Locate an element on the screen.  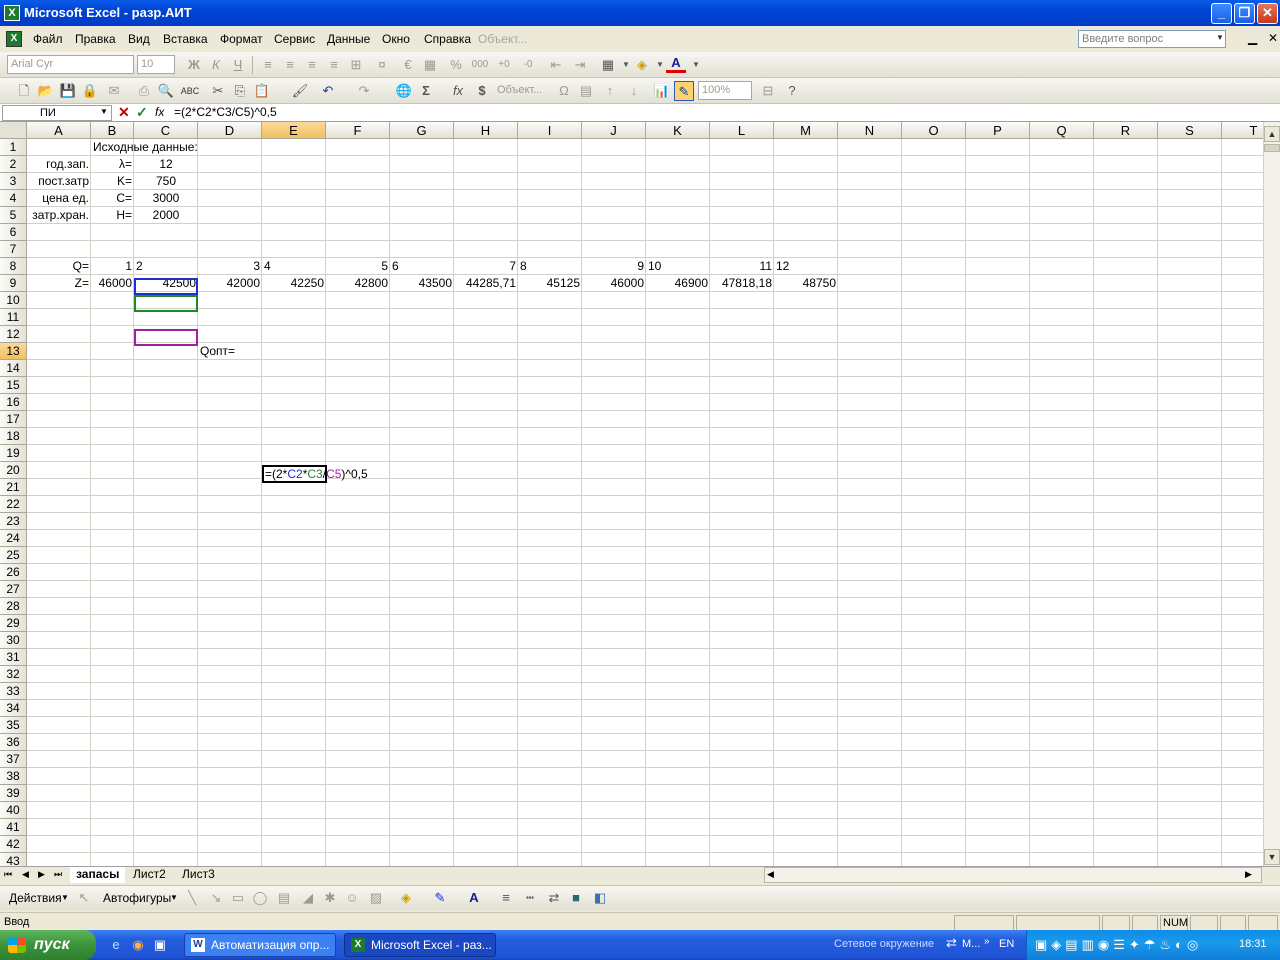
menu-help: Справка is located at coordinates (447, 39).